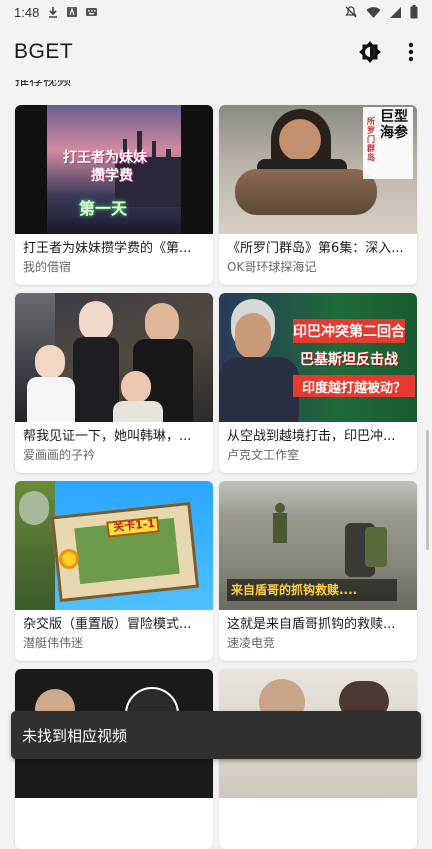 This screenshot has width=432, height=849. Describe the element at coordinates (216, 52) in the screenshot. I see `app-bar: BGET` at that location.